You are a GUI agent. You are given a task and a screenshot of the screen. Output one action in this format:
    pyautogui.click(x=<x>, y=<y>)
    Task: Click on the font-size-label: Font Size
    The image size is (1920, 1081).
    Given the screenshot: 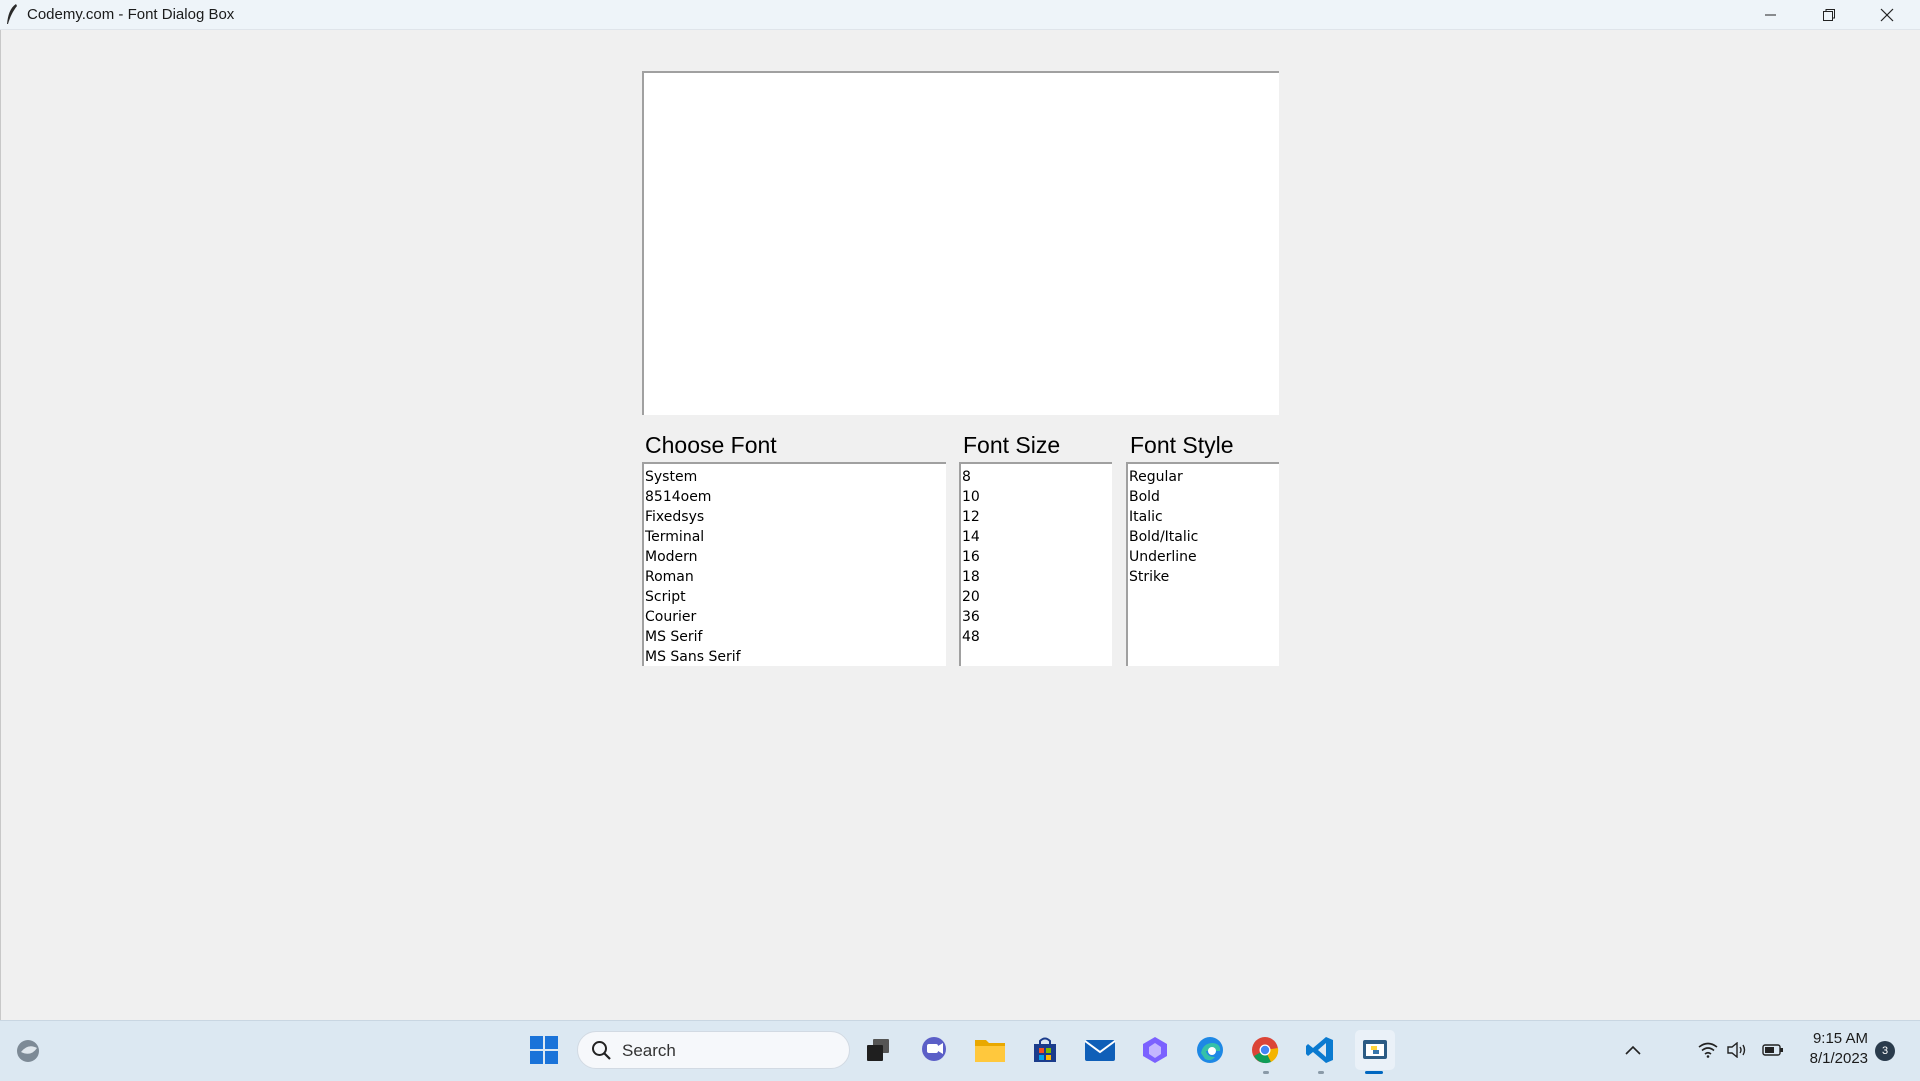 What is the action you would take?
    pyautogui.click(x=1012, y=445)
    